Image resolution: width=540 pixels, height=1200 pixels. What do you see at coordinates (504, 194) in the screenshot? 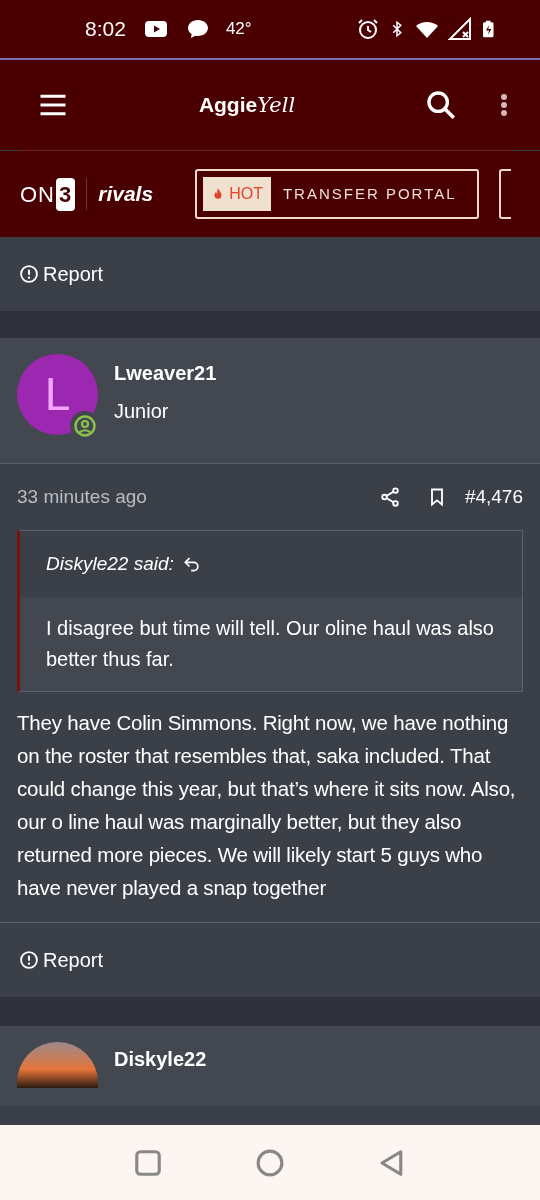
I see `next-banner-edge` at bounding box center [504, 194].